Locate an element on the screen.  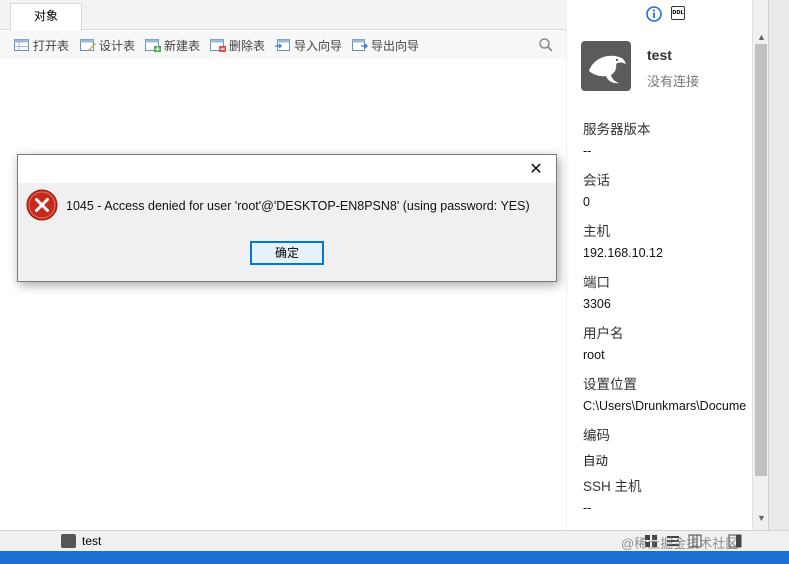
design-table-icon is located at coordinates (88, 45).